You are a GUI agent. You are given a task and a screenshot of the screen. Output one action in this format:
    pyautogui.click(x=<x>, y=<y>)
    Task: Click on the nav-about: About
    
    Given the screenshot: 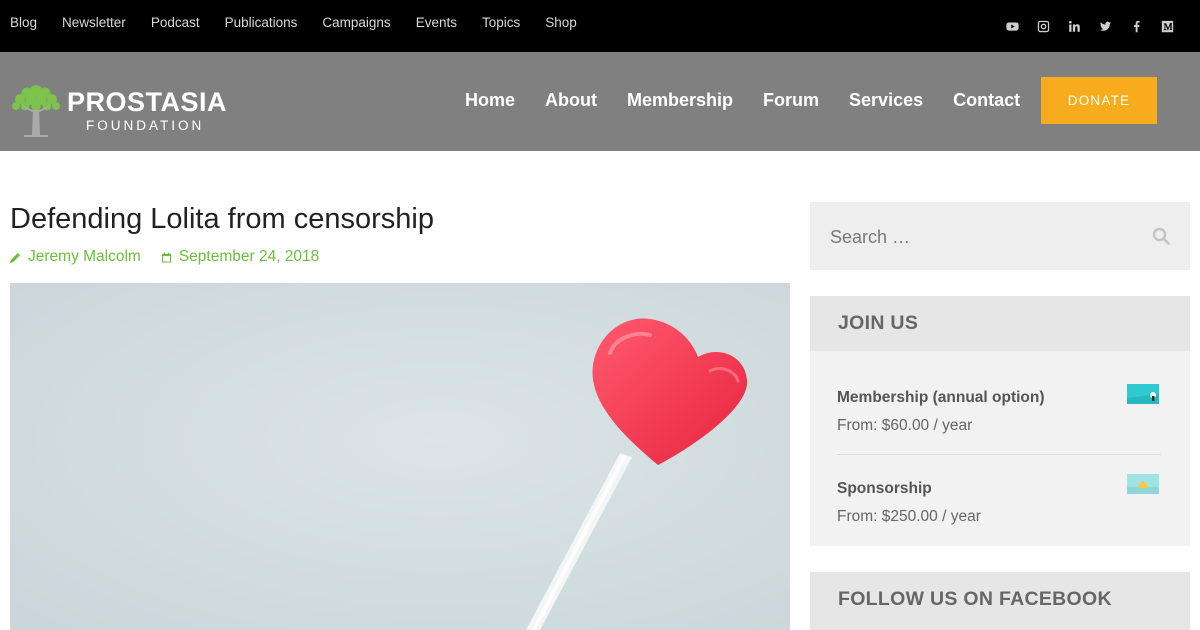 What is the action you would take?
    pyautogui.click(x=571, y=100)
    